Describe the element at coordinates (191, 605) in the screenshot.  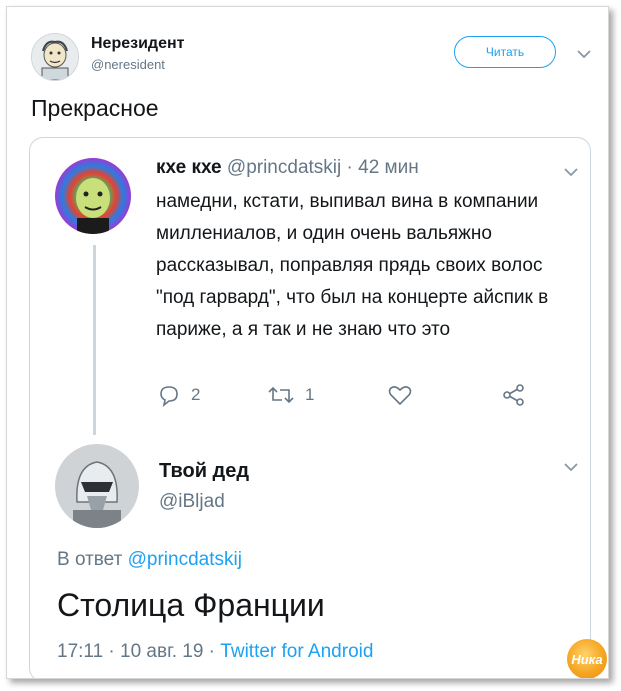
I see `reply-text: Столица Франции` at that location.